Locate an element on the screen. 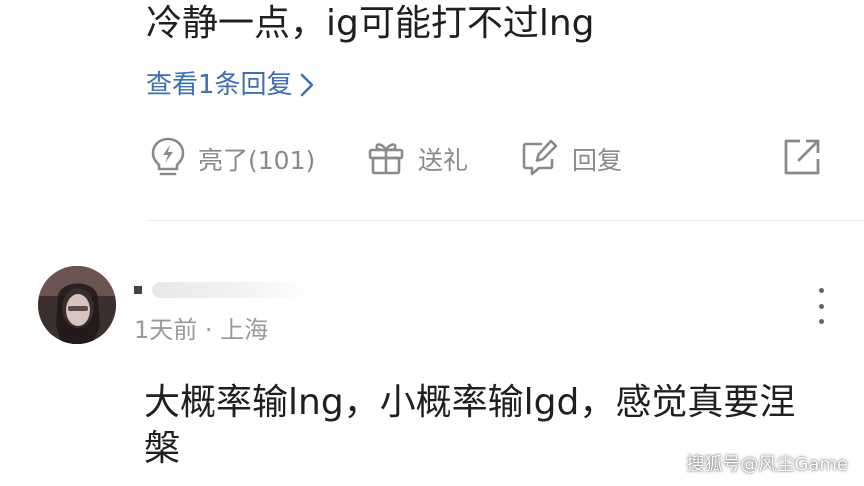 This screenshot has height=486, width=864. share-button is located at coordinates (802, 159).